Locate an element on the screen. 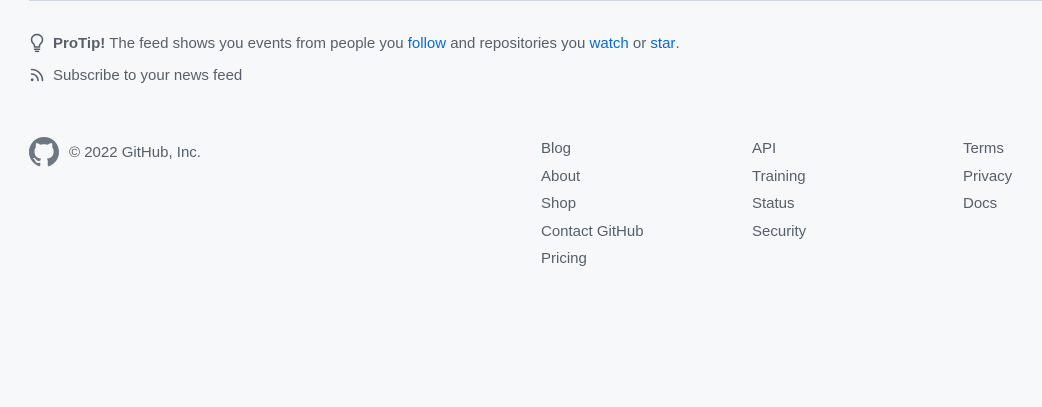 The width and height of the screenshot is (1042, 407). footer-link-privacy: Privacy is located at coordinates (987, 179).